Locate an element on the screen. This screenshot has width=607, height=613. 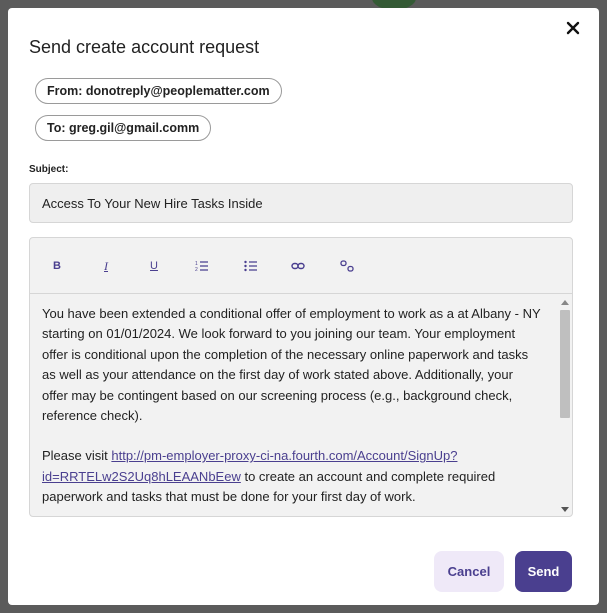
message-scrollbar is located at coordinates (565, 405).